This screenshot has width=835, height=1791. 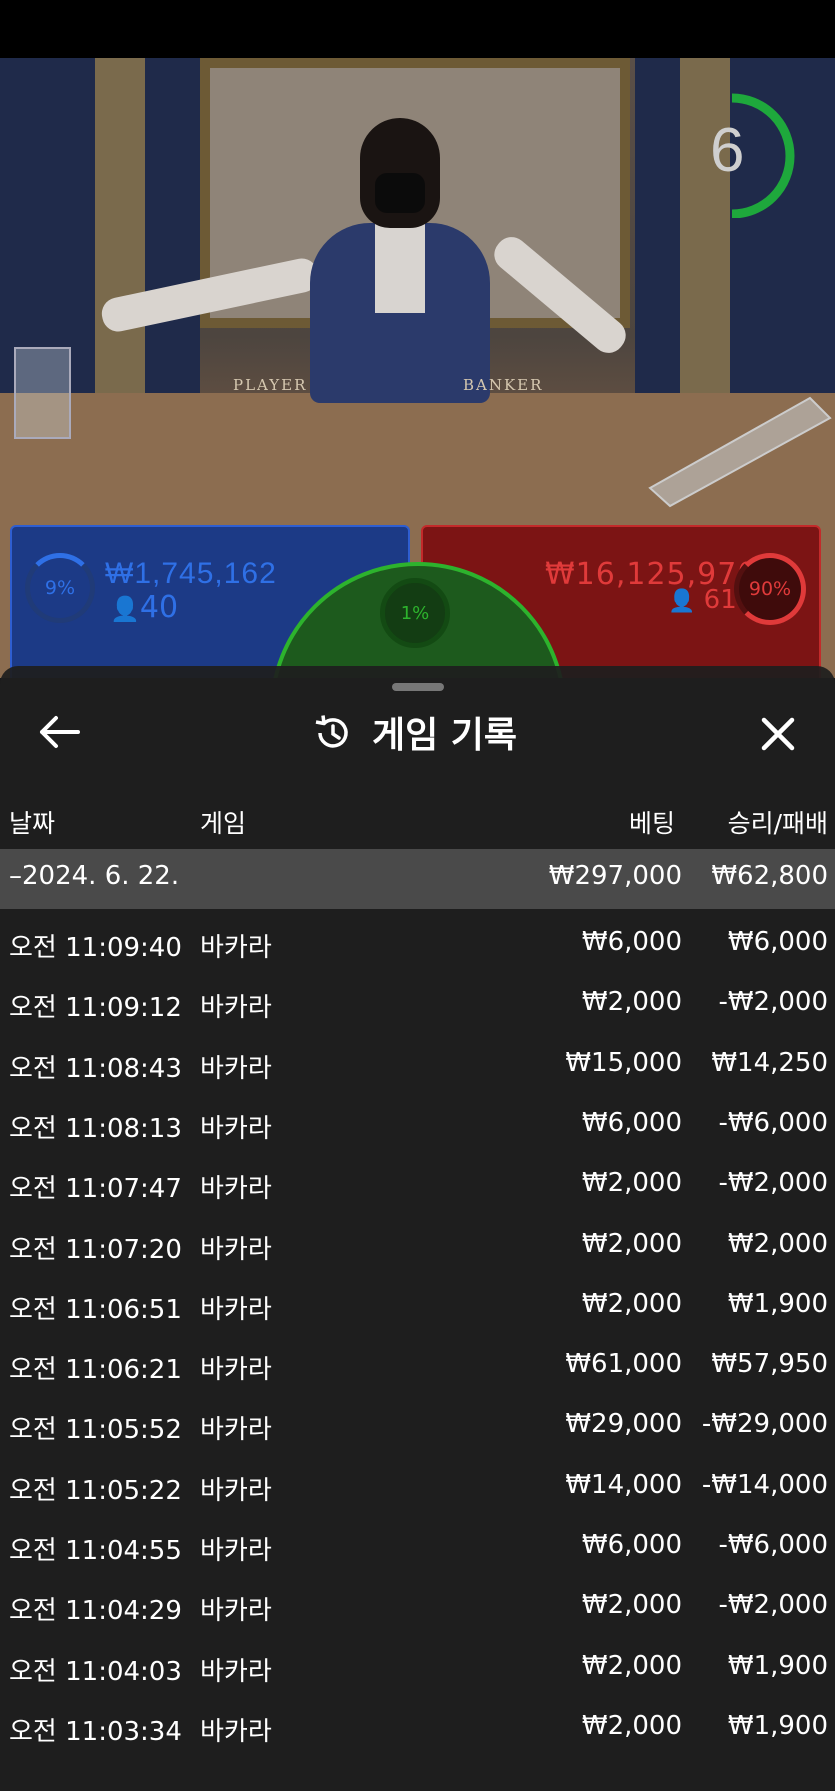 I want to click on row-result: -₩14,000, so click(x=764, y=1484).